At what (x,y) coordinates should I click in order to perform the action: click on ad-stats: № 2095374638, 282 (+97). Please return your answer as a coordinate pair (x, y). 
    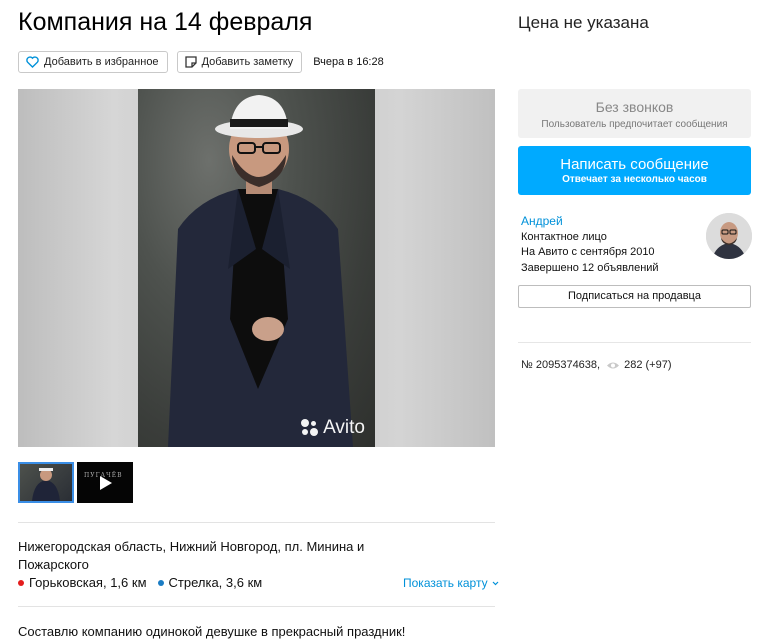
    Looking at the image, I should click on (596, 365).